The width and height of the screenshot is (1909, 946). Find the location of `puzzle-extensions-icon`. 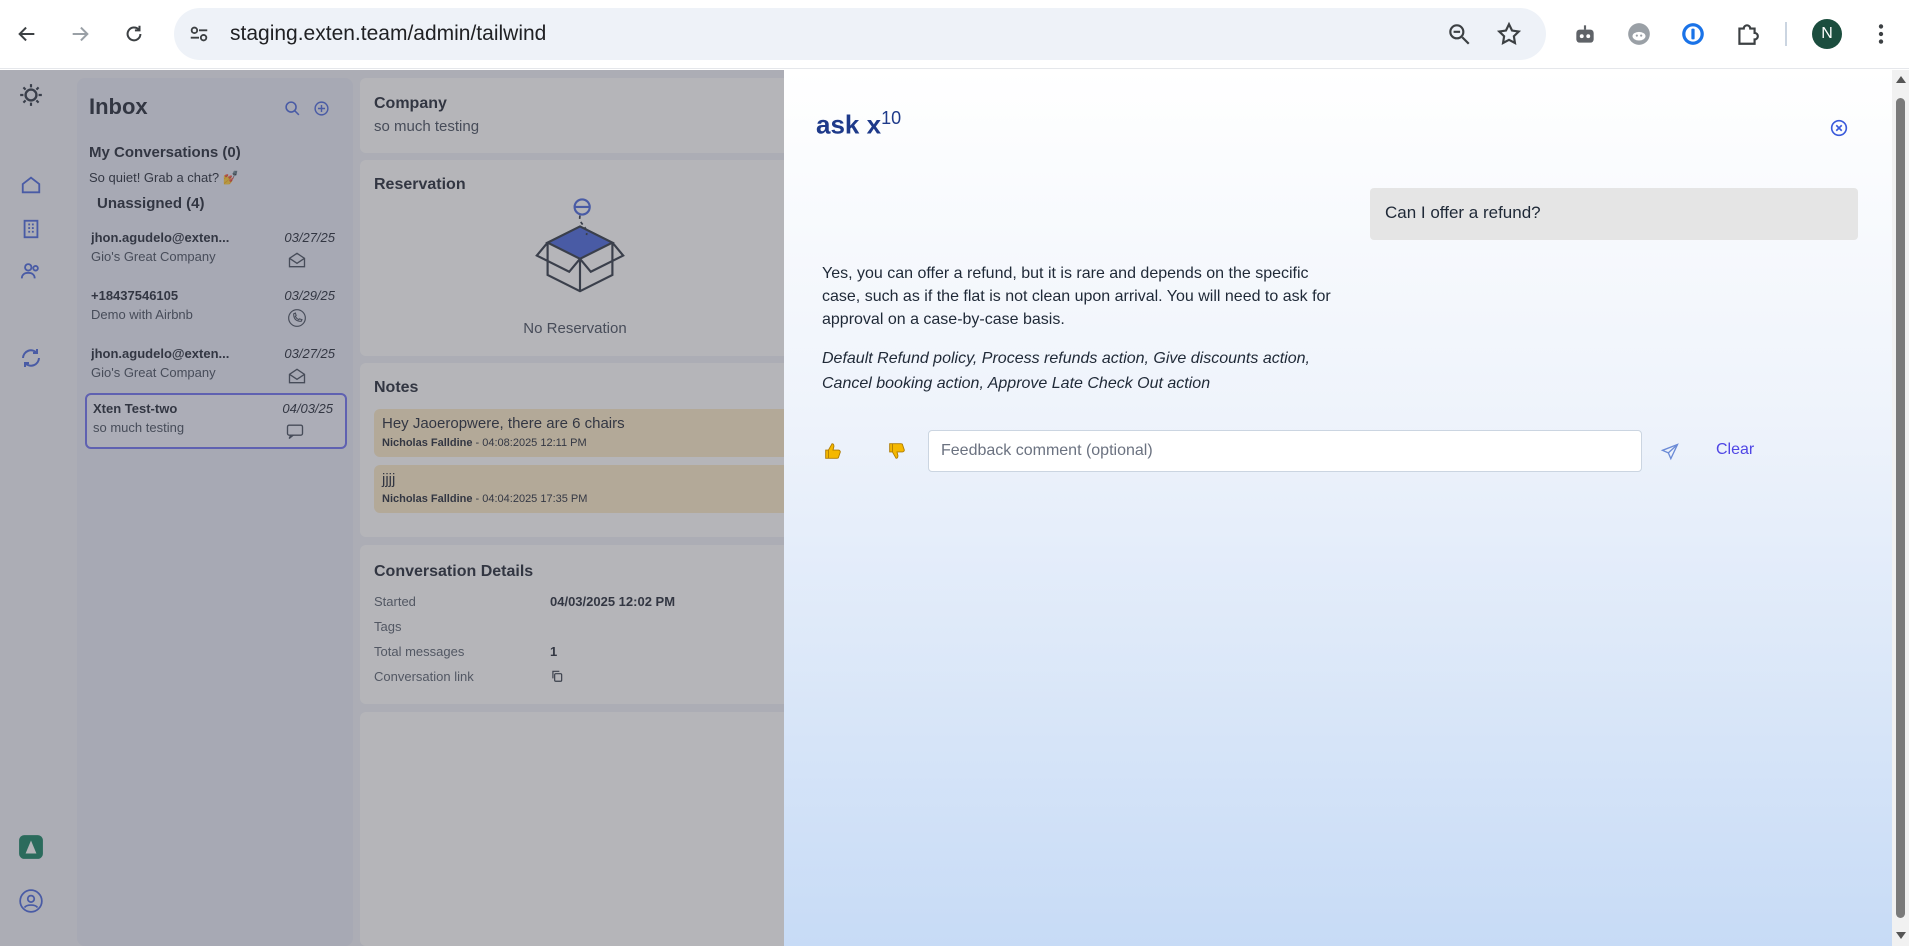

puzzle-extensions-icon is located at coordinates (1747, 34).